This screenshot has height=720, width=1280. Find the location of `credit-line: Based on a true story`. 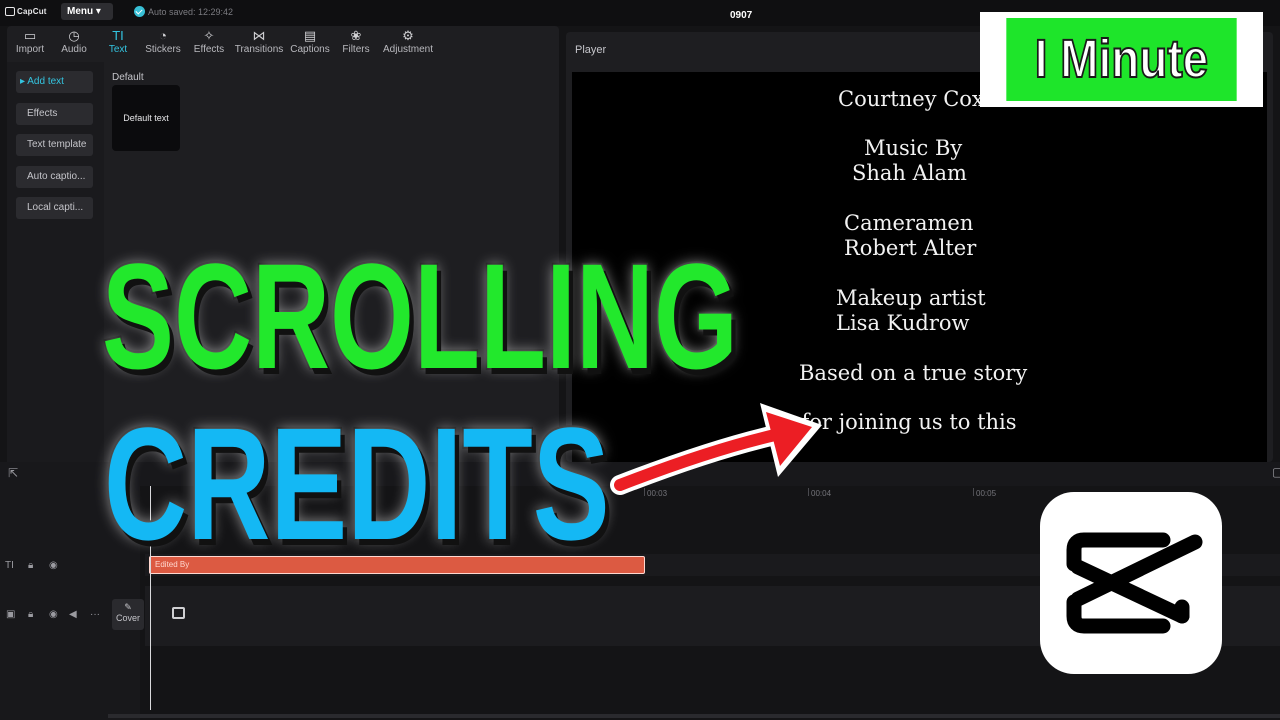

credit-line: Based on a true story is located at coordinates (913, 373).